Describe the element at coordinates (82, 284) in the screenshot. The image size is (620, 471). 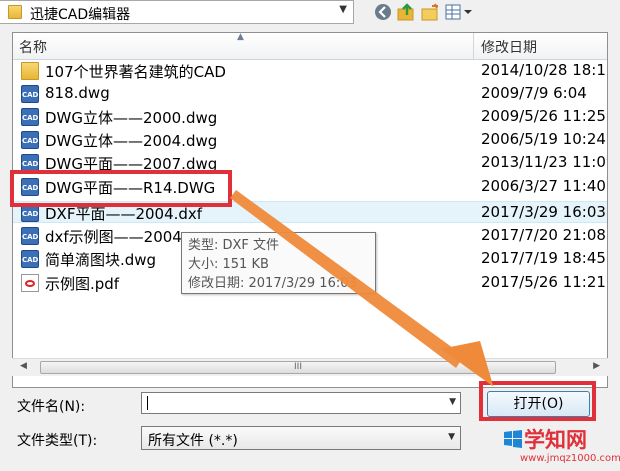
I see `file-name: 示例图.pdf` at that location.